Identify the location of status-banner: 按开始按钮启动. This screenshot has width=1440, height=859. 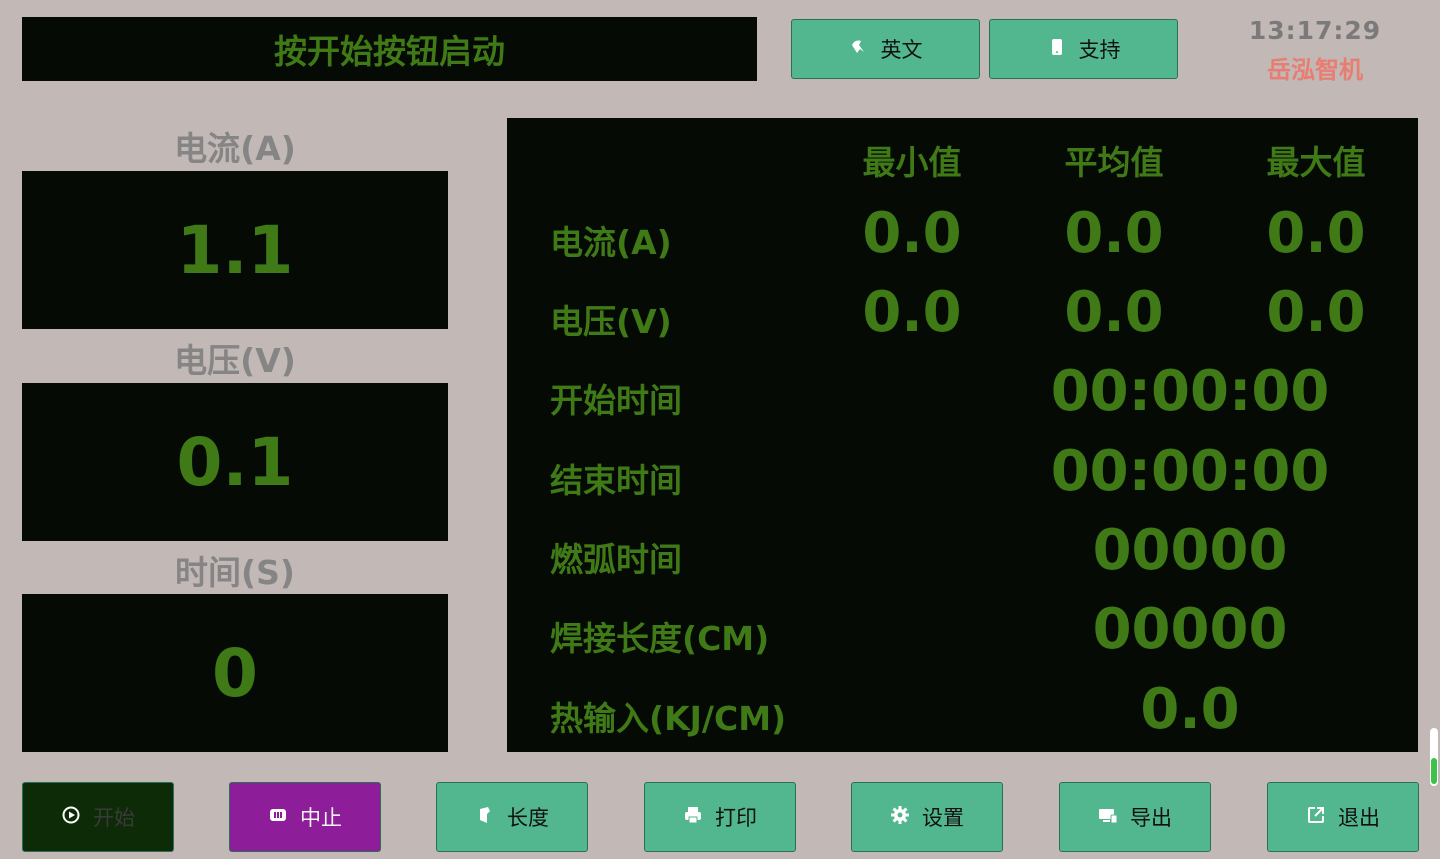
(389, 49).